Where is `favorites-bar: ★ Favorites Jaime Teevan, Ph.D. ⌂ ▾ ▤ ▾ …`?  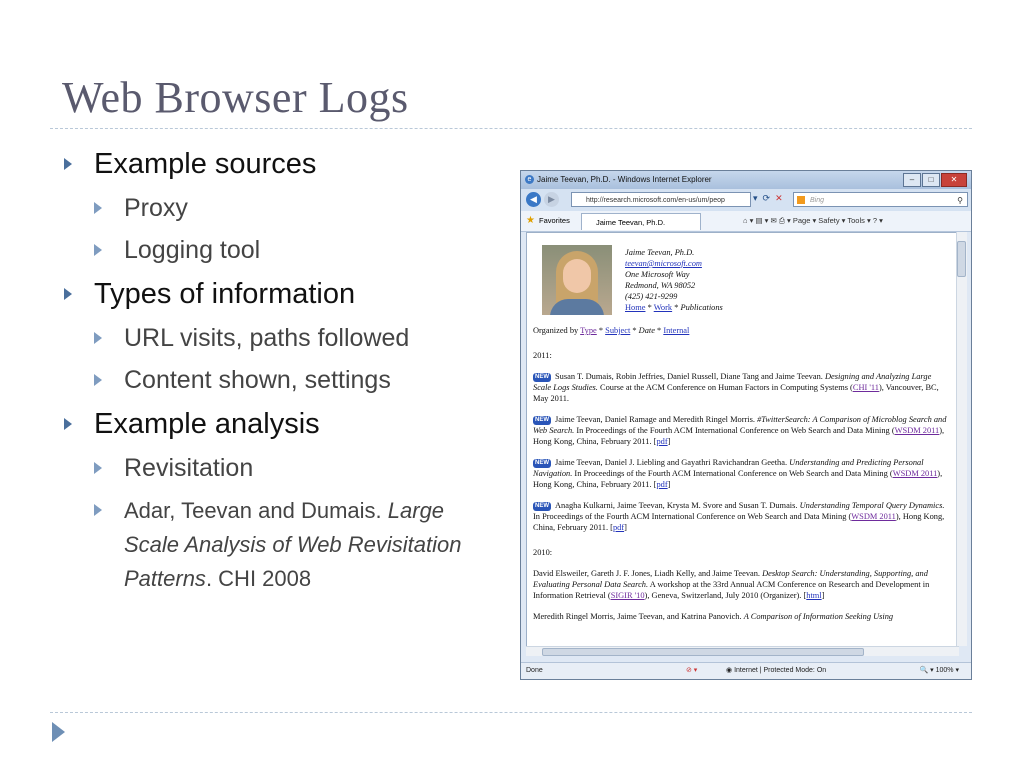 favorites-bar: ★ Favorites Jaime Teevan, Ph.D. ⌂ ▾ ▤ ▾ … is located at coordinates (746, 221).